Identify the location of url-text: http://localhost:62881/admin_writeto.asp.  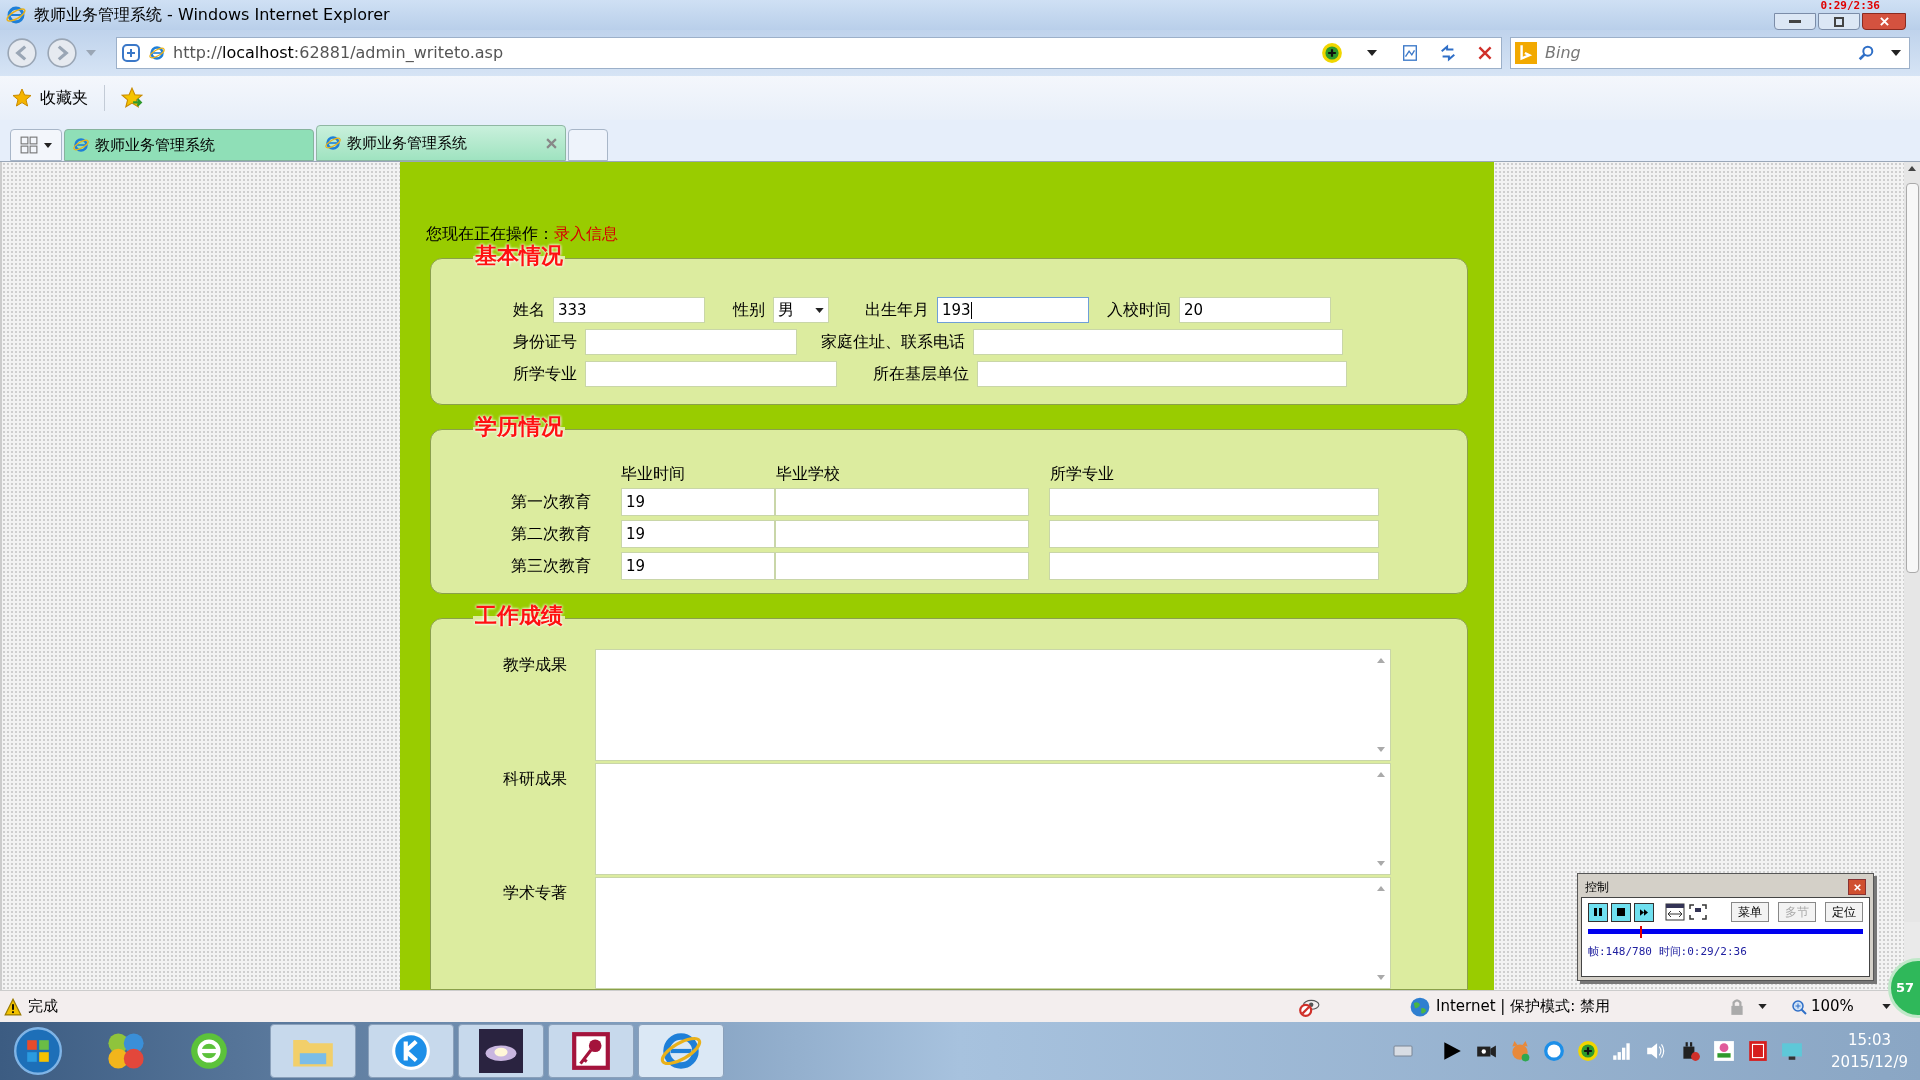
(338, 53).